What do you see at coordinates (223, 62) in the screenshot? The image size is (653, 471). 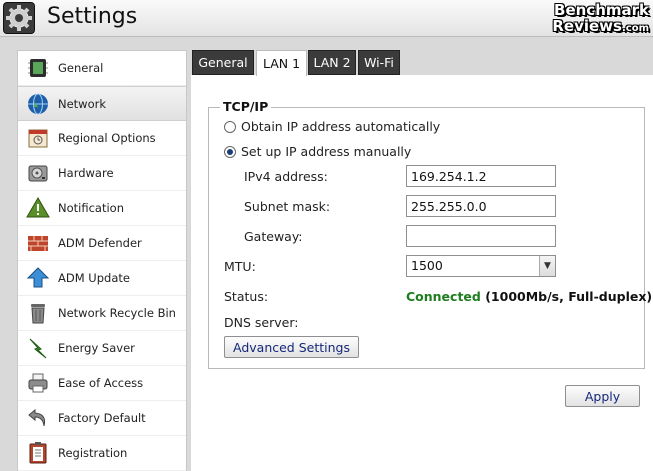 I see `tab-general: General` at bounding box center [223, 62].